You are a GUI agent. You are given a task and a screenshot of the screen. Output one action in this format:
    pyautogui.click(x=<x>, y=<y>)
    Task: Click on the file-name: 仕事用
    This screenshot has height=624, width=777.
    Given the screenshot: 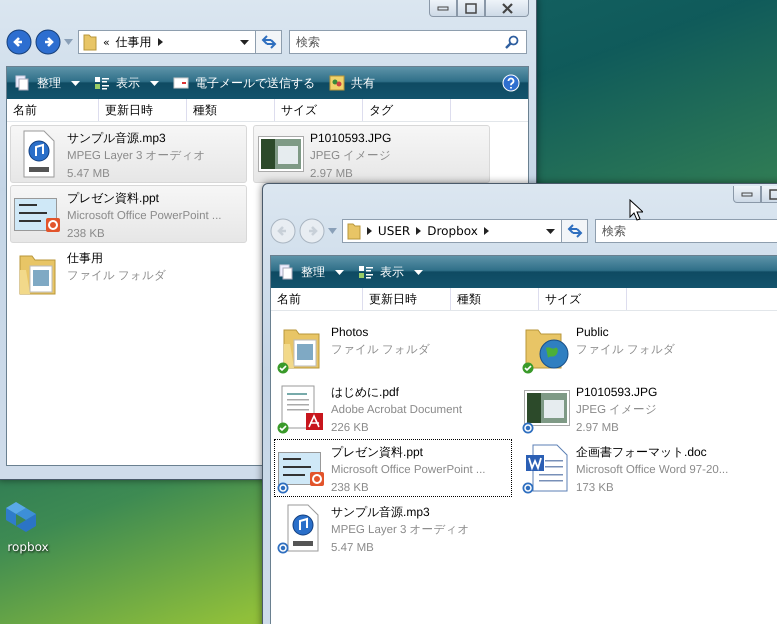 What is the action you would take?
    pyautogui.click(x=85, y=258)
    